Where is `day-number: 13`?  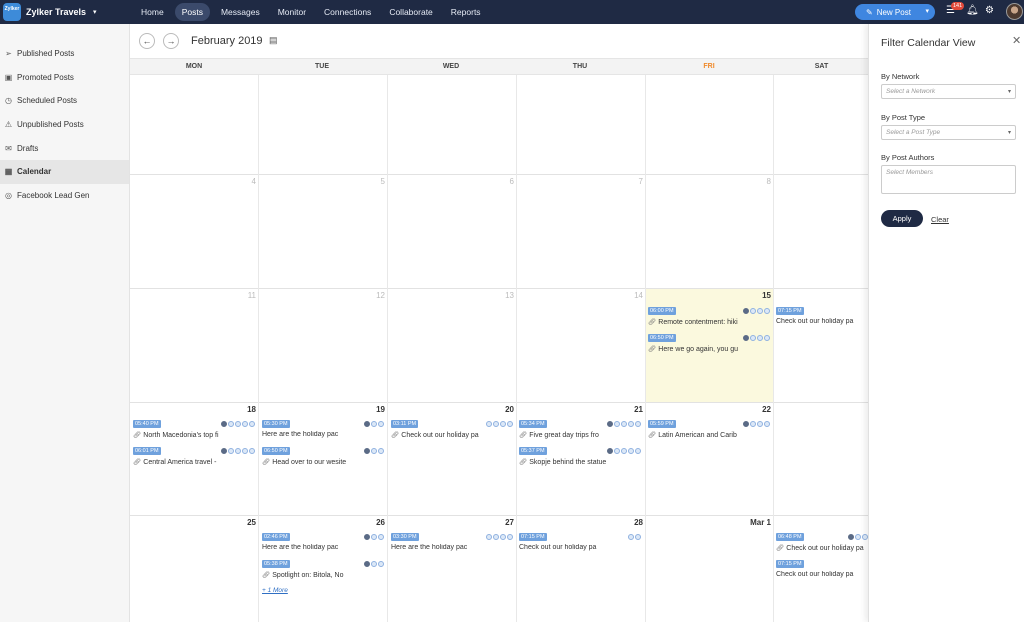 day-number: 13 is located at coordinates (509, 295).